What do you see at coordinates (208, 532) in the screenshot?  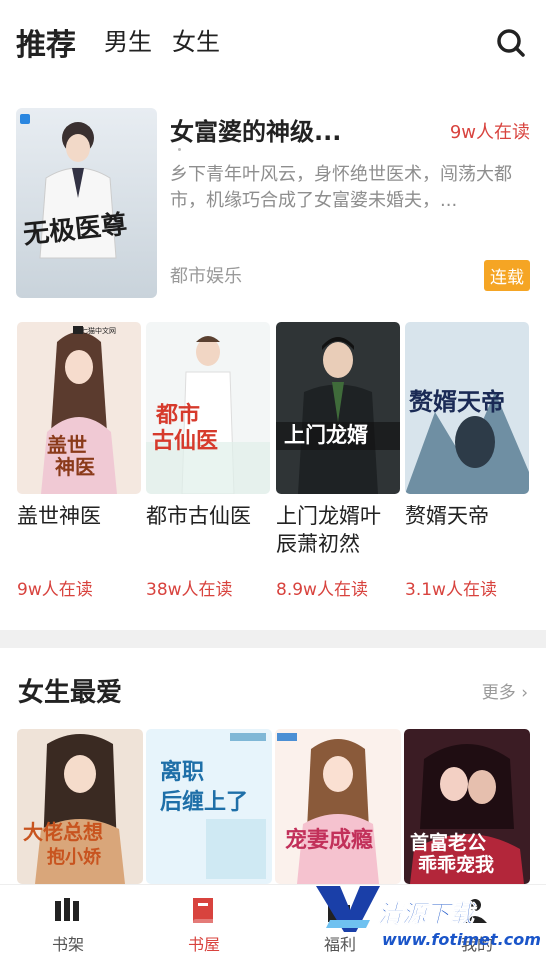 I see `book-title: 都市古仙医` at bounding box center [208, 532].